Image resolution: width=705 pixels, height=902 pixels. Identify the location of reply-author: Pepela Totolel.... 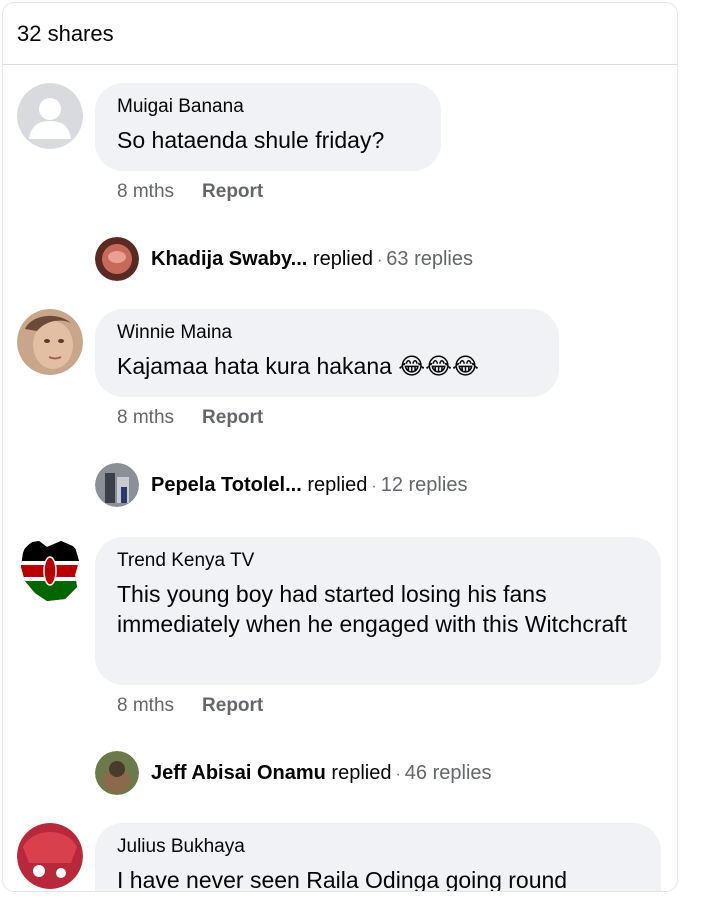
(226, 485).